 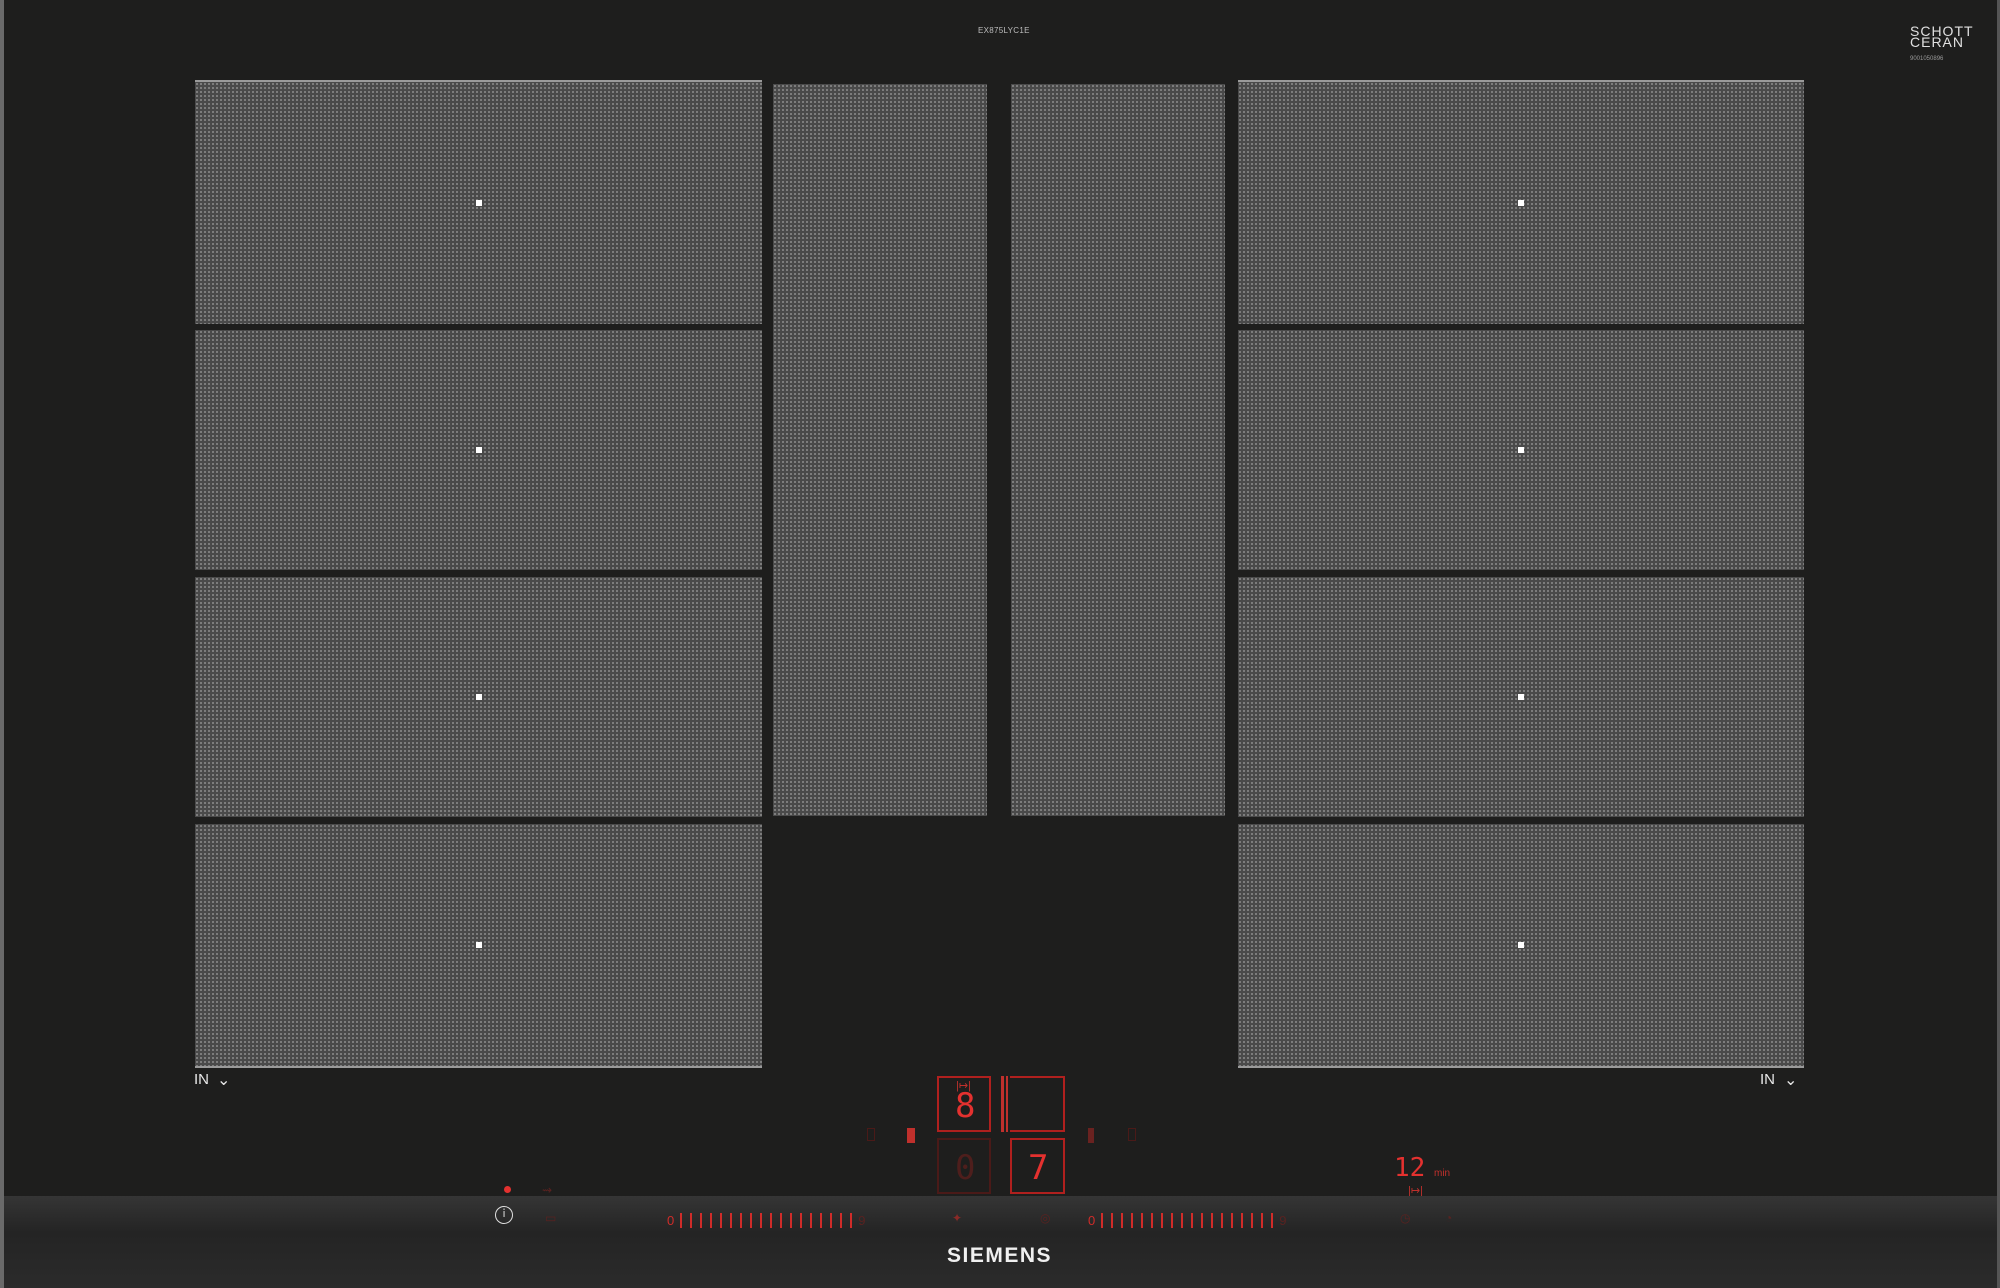 I want to click on power-indicator-dot, so click(x=507, y=1189).